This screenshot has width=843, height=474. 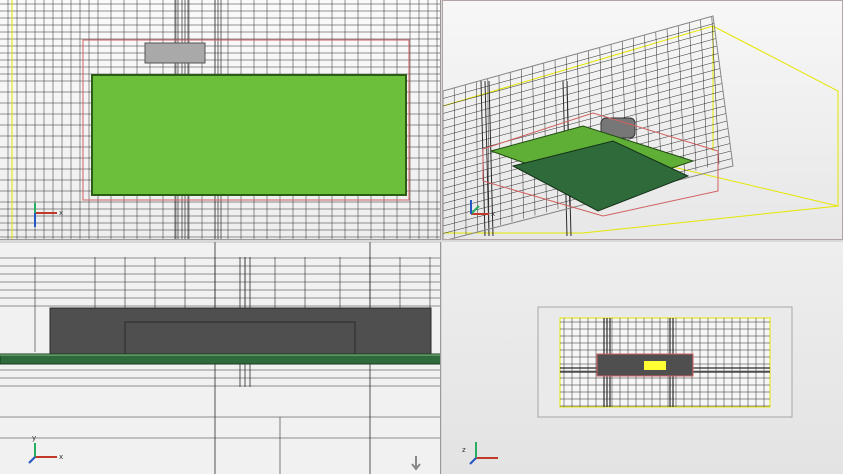 What do you see at coordinates (48, 215) in the screenshot?
I see `axis-gizmo-icon: x` at bounding box center [48, 215].